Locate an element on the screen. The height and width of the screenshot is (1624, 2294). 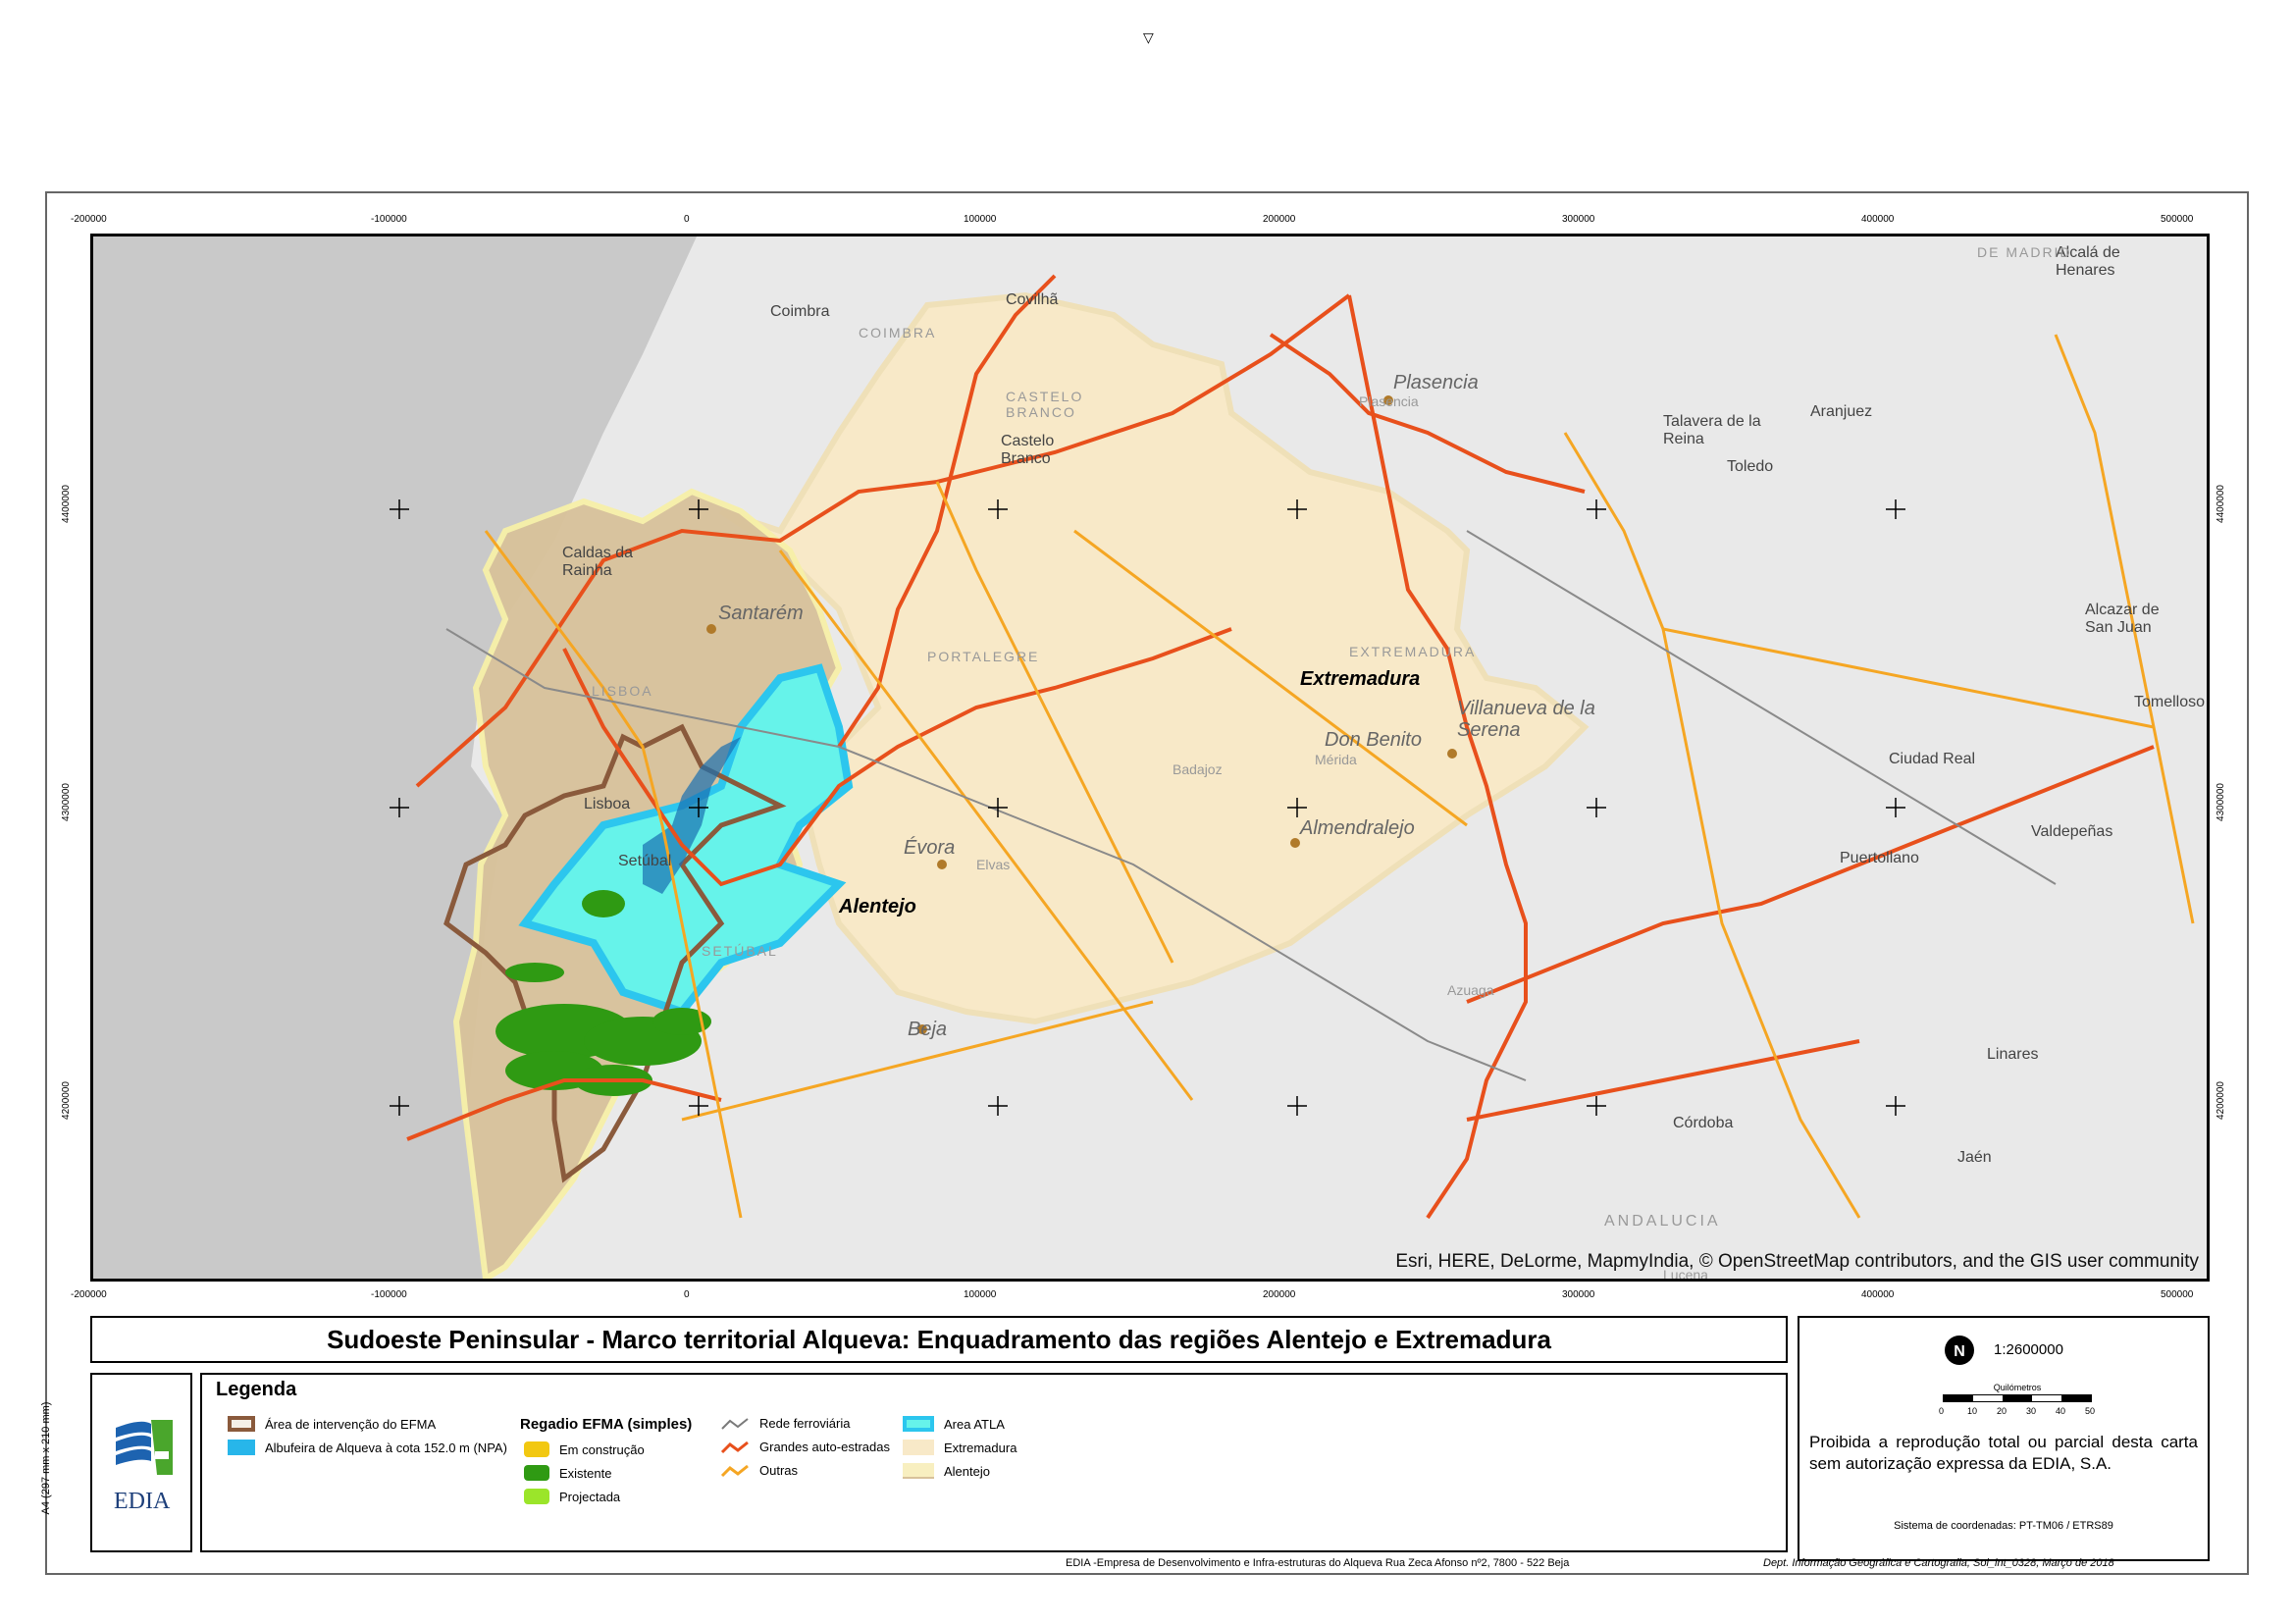
basemap-label: Lisboa is located at coordinates (607, 804).